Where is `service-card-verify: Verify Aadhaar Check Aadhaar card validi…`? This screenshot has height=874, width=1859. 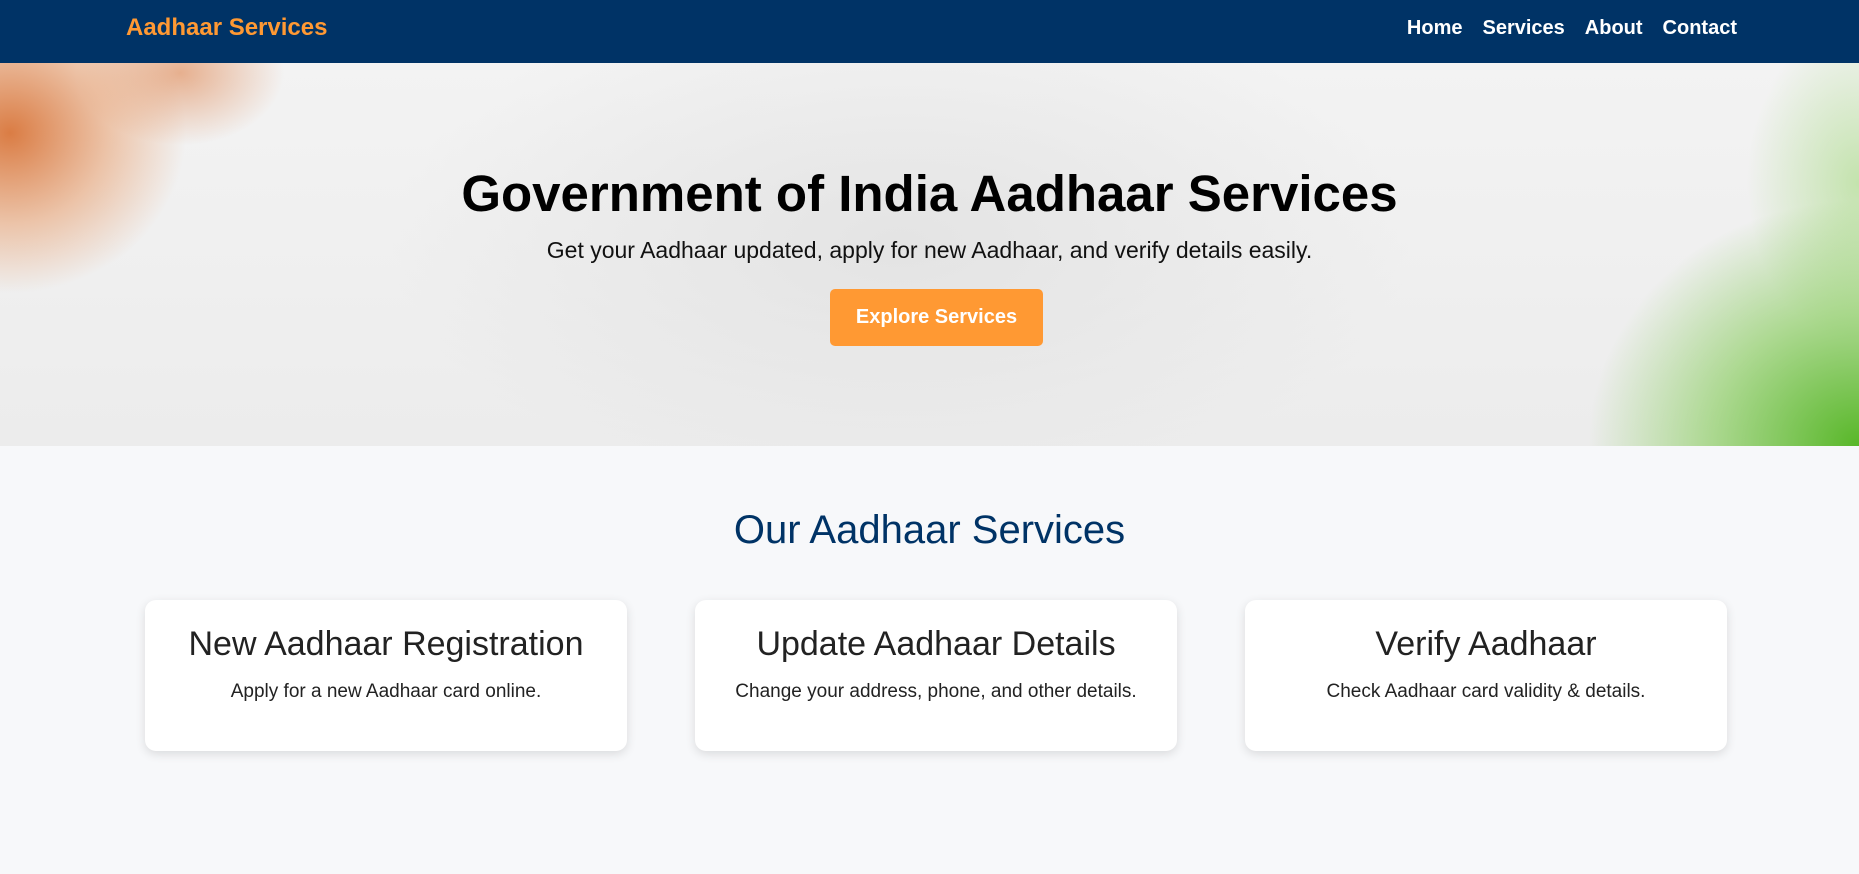
service-card-verify: Verify Aadhaar Check Aadhaar card validi… is located at coordinates (1486, 675).